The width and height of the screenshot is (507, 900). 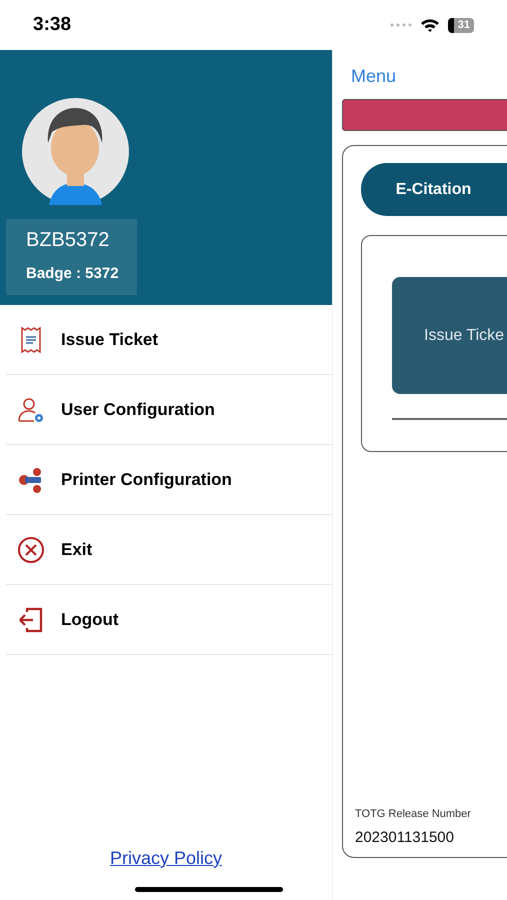 What do you see at coordinates (461, 25) in the screenshot?
I see `battery-indicator: 31` at bounding box center [461, 25].